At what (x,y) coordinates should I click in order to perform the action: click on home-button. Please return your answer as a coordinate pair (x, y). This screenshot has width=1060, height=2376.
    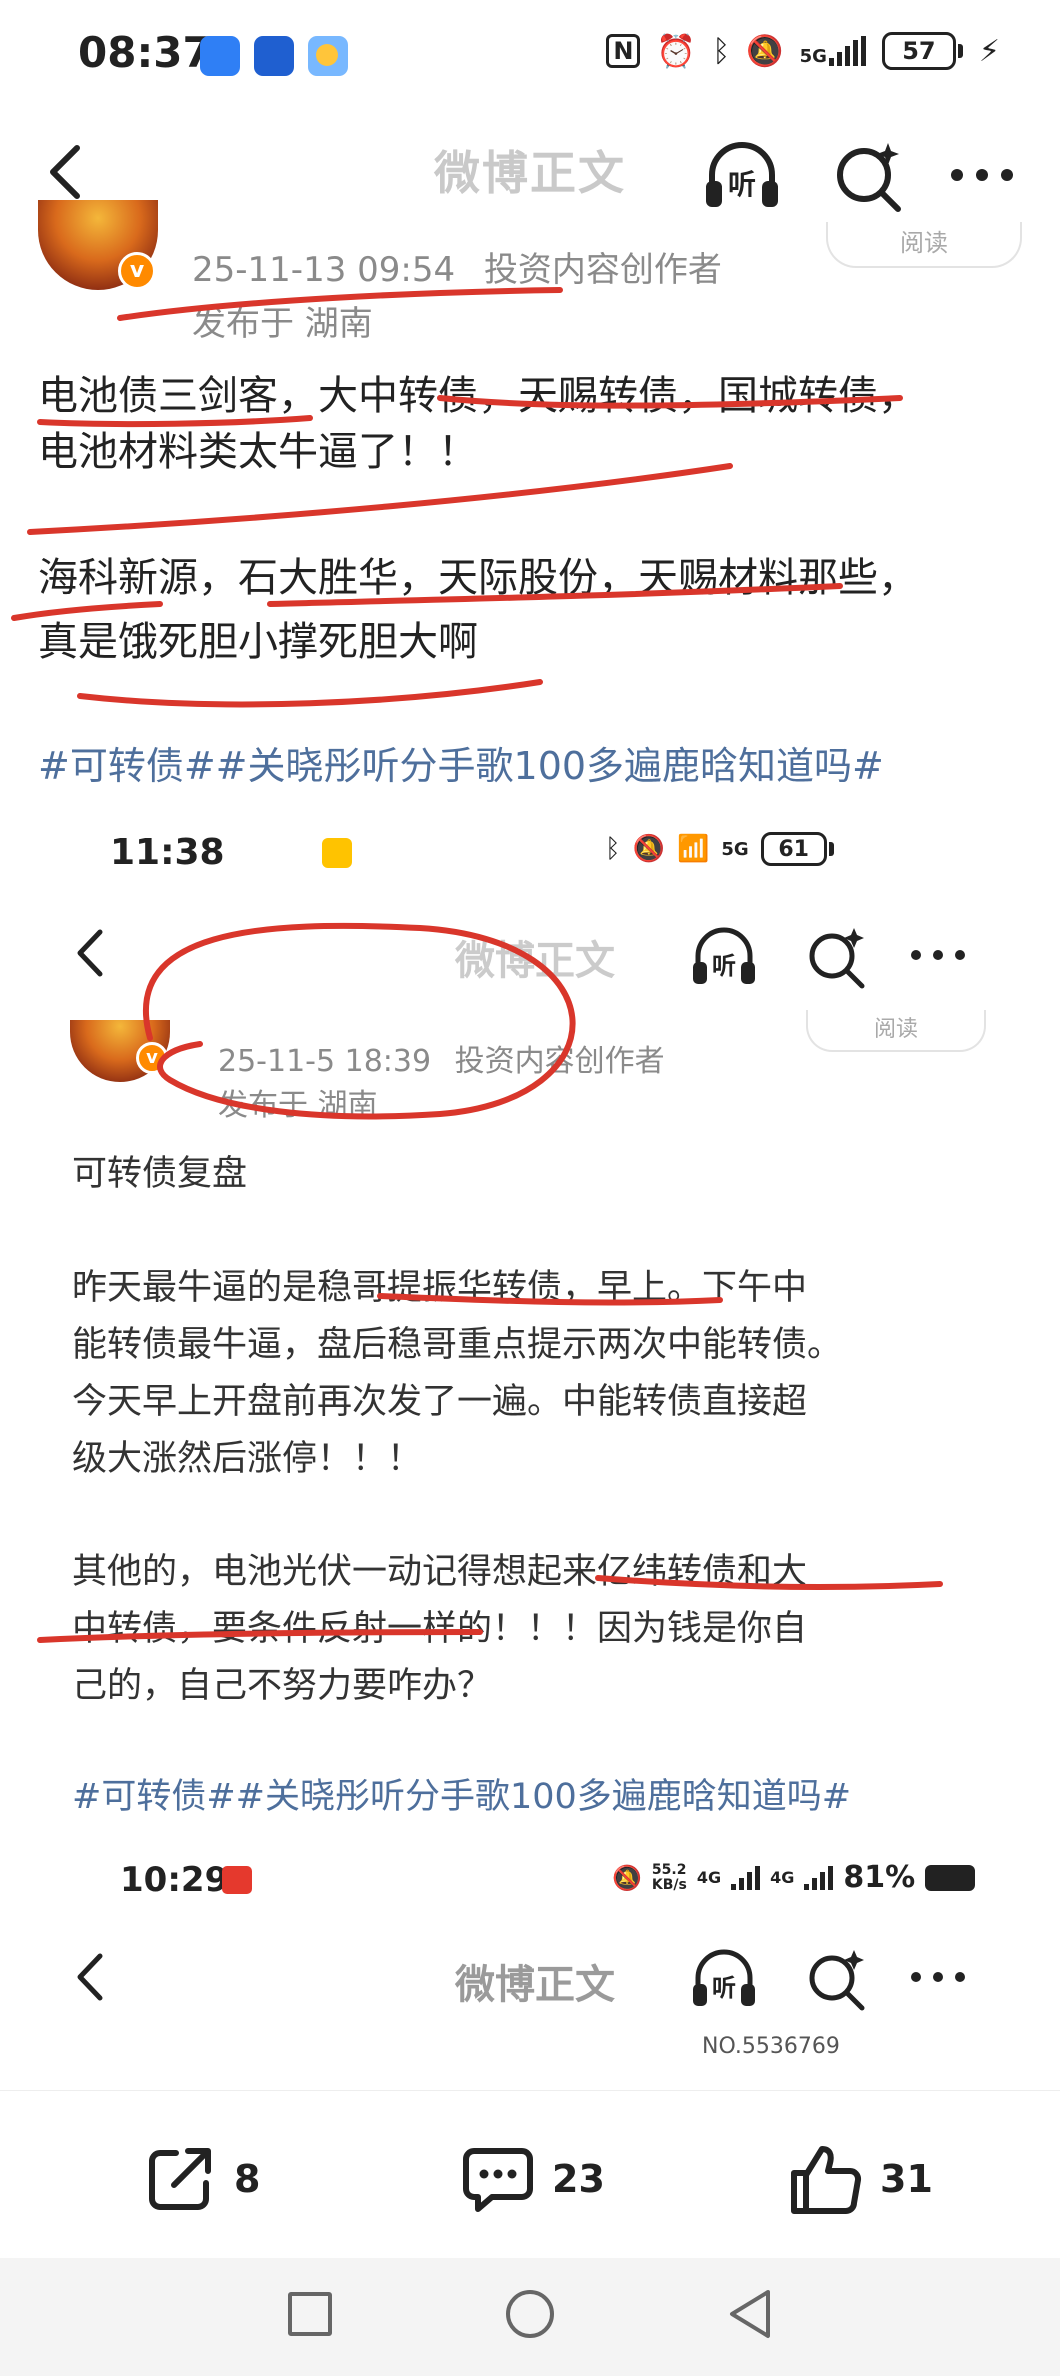
    Looking at the image, I should click on (530, 2314).